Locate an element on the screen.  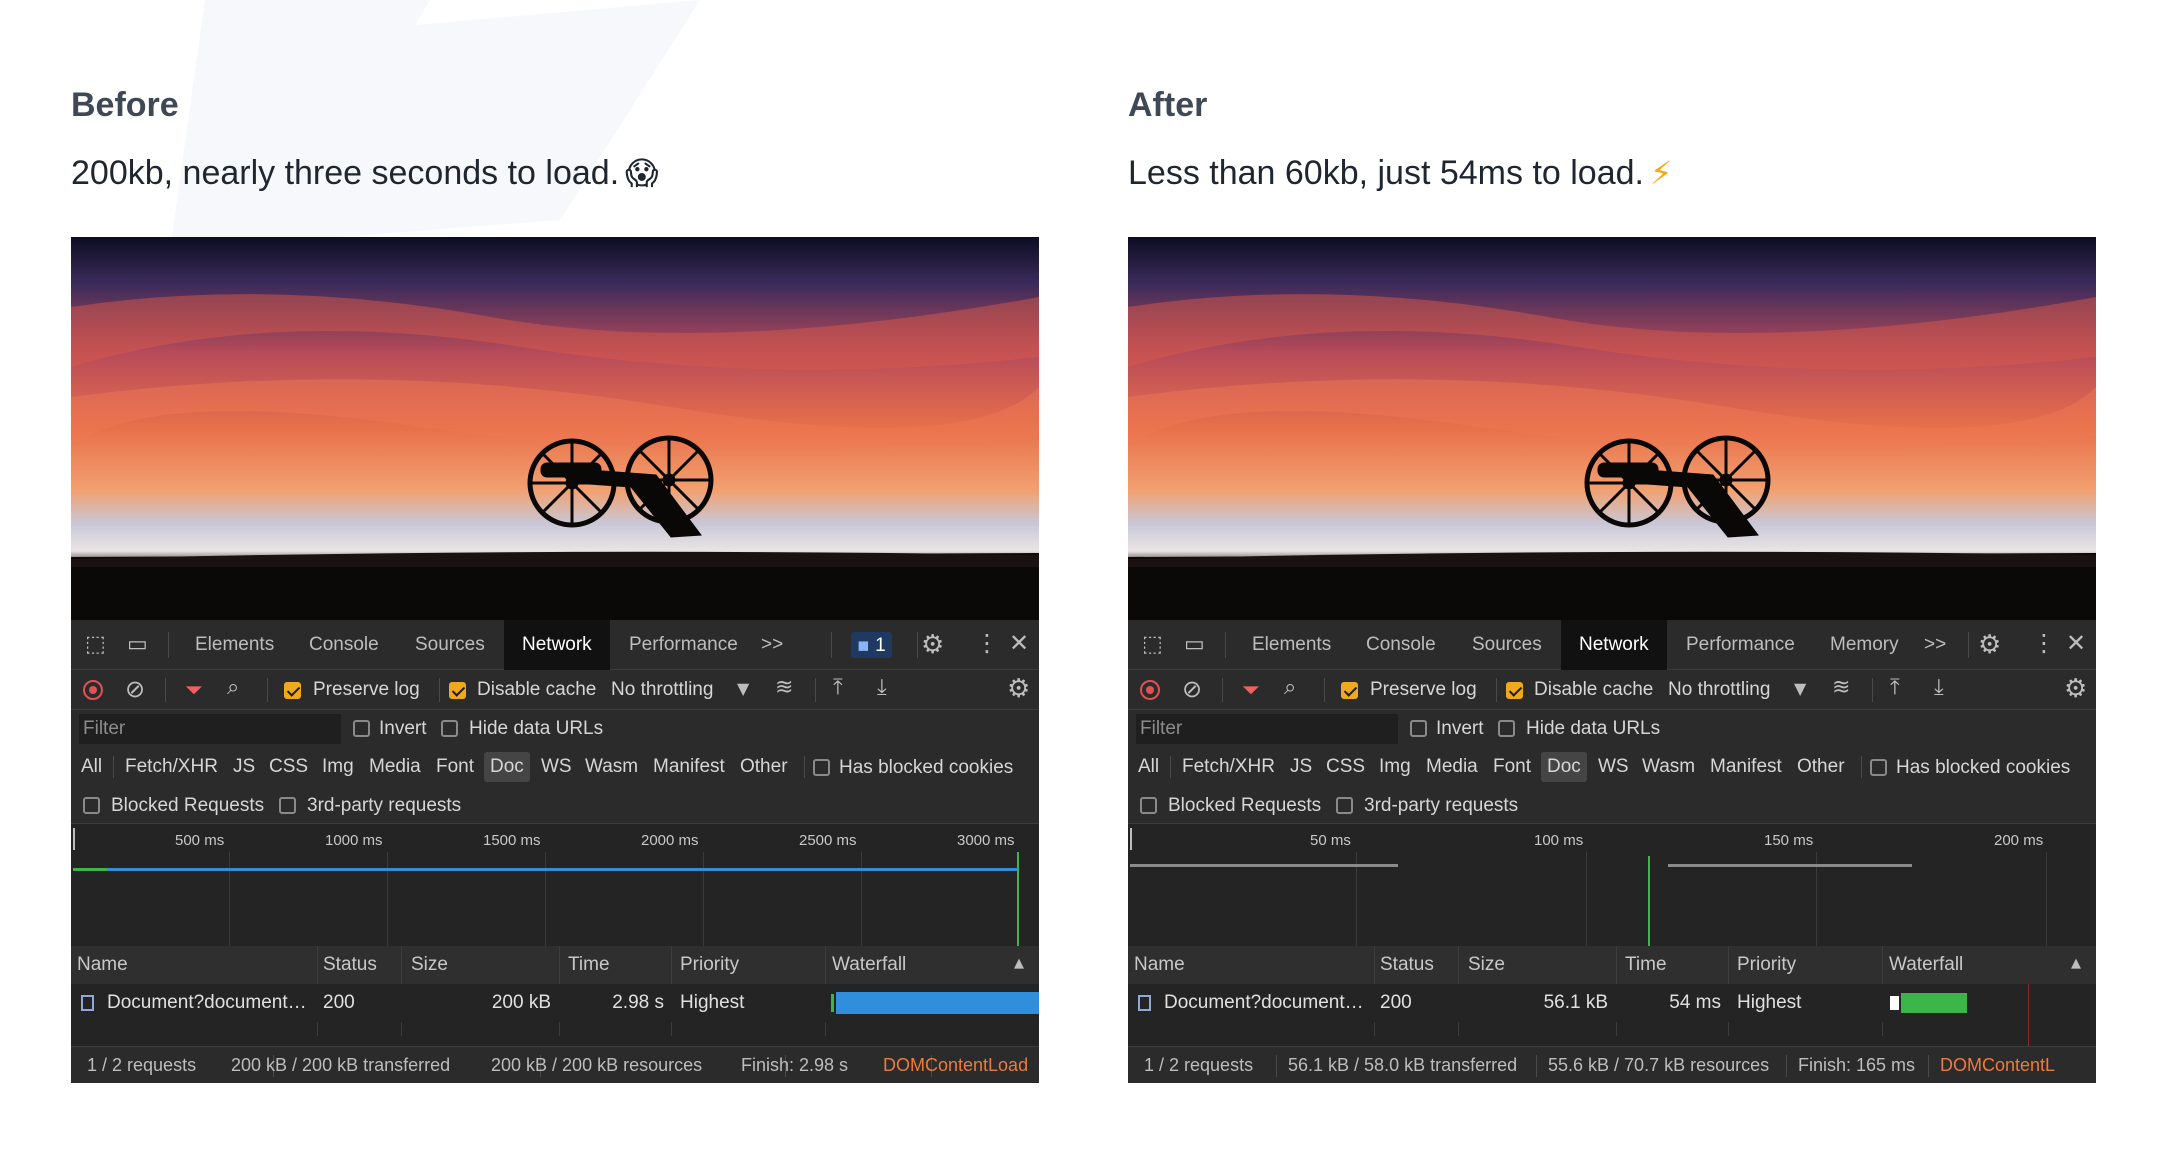
tab-memory: Memory is located at coordinates (1864, 645).